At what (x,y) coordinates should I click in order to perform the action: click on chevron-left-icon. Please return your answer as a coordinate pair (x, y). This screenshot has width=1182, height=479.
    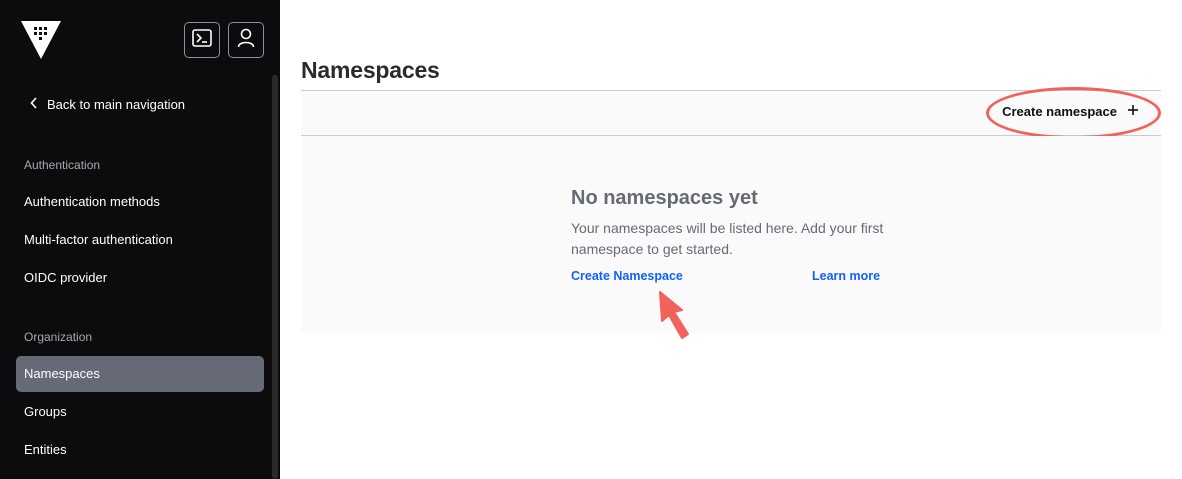
    Looking at the image, I should click on (34, 104).